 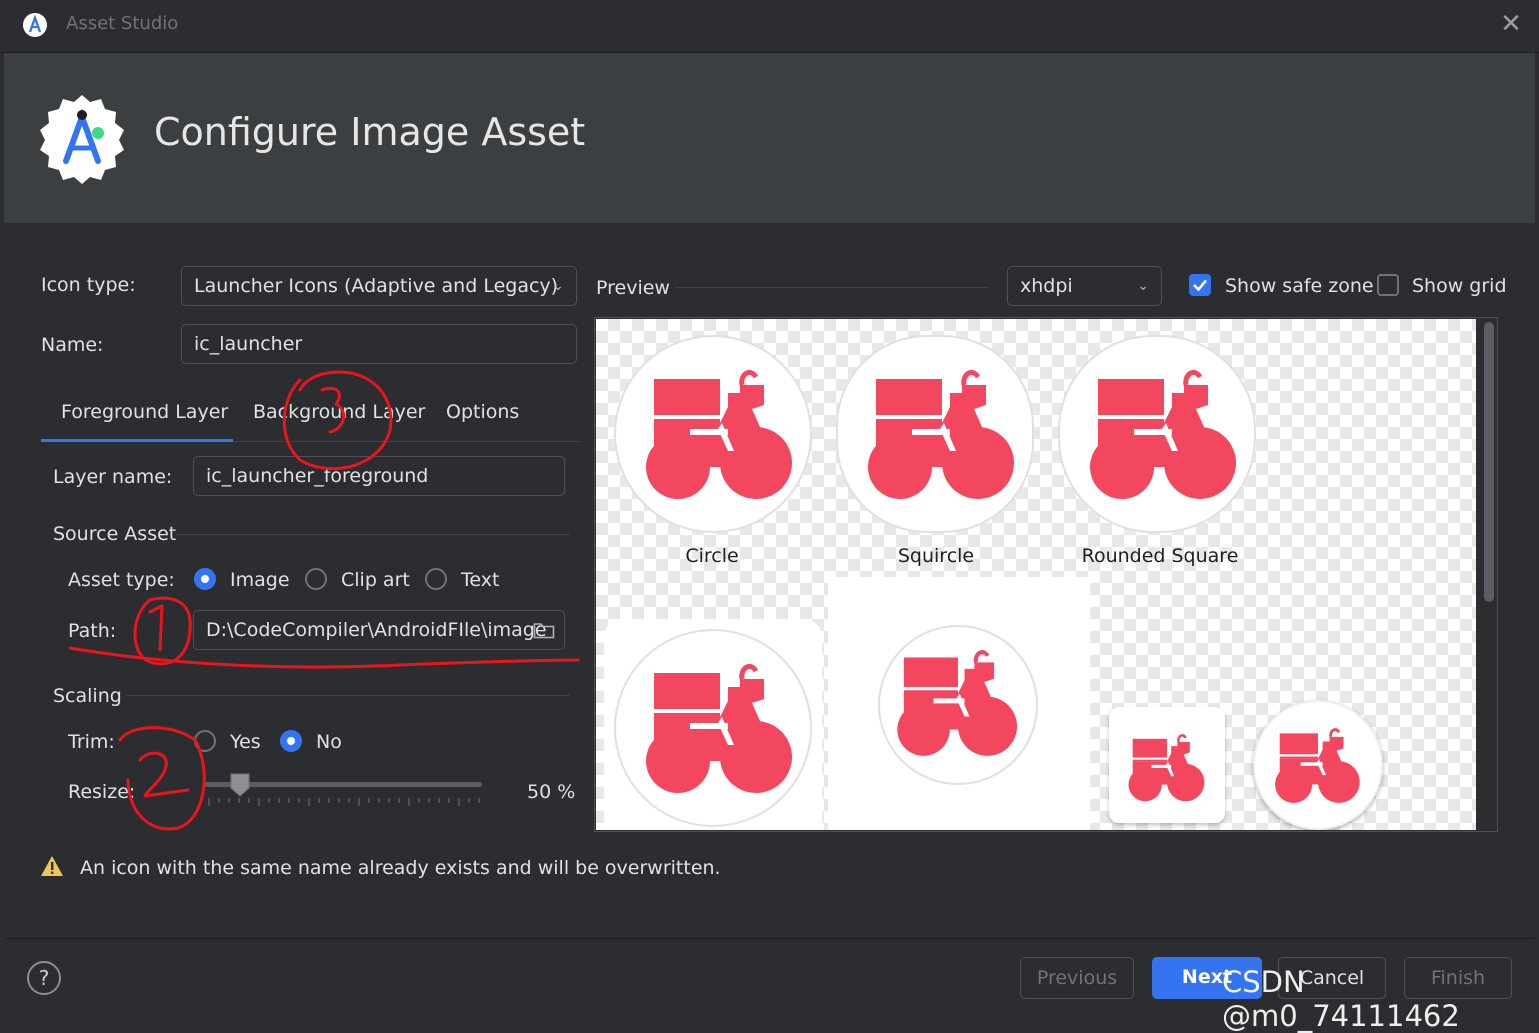 I want to click on watermark-text: CSDN @m0_74111462, so click(x=1341, y=999).